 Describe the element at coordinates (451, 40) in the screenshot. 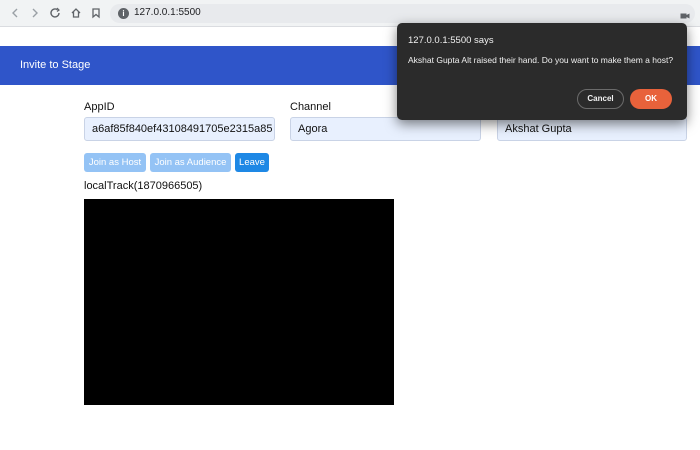

I see `dialog-title: 127.0.0.1:5500 says` at that location.